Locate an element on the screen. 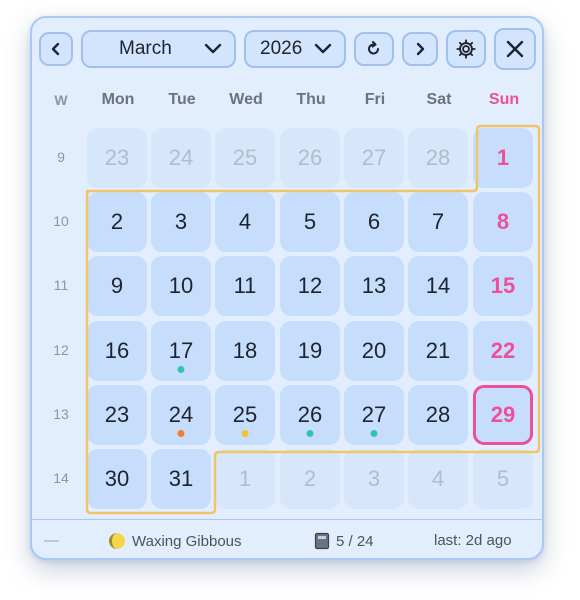 The image size is (580, 600). weekday-fri: Fri is located at coordinates (375, 99).